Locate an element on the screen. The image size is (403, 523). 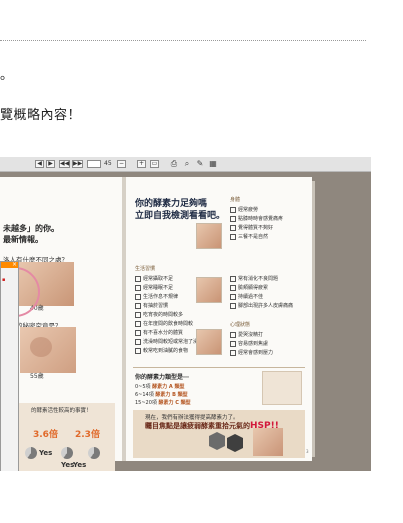
checklist-item: 容易感到焦慮 is located at coordinates (249, 343).